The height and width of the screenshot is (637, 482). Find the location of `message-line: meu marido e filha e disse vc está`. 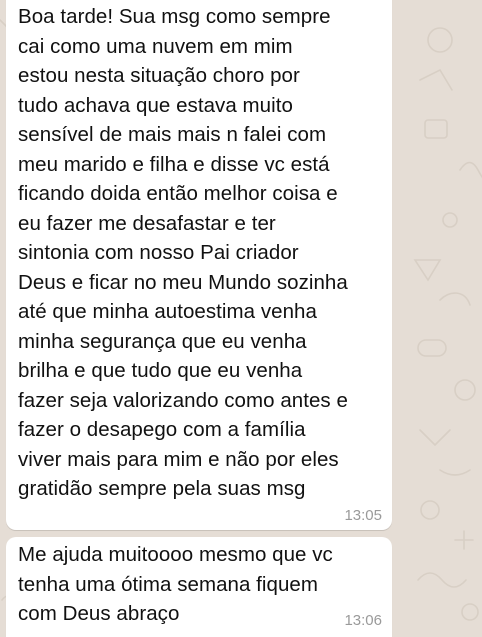

message-line: meu marido e filha e disse vc está is located at coordinates (174, 164).